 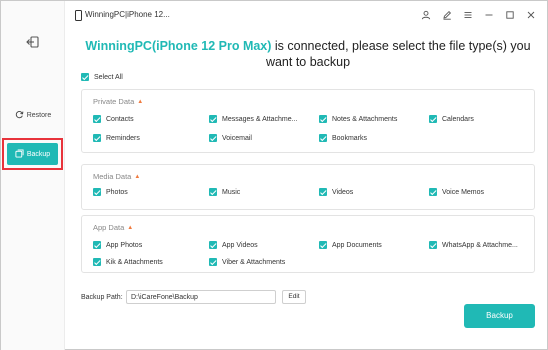 I want to click on sidebar-item-backup-highlight: Backup, so click(x=32, y=154).